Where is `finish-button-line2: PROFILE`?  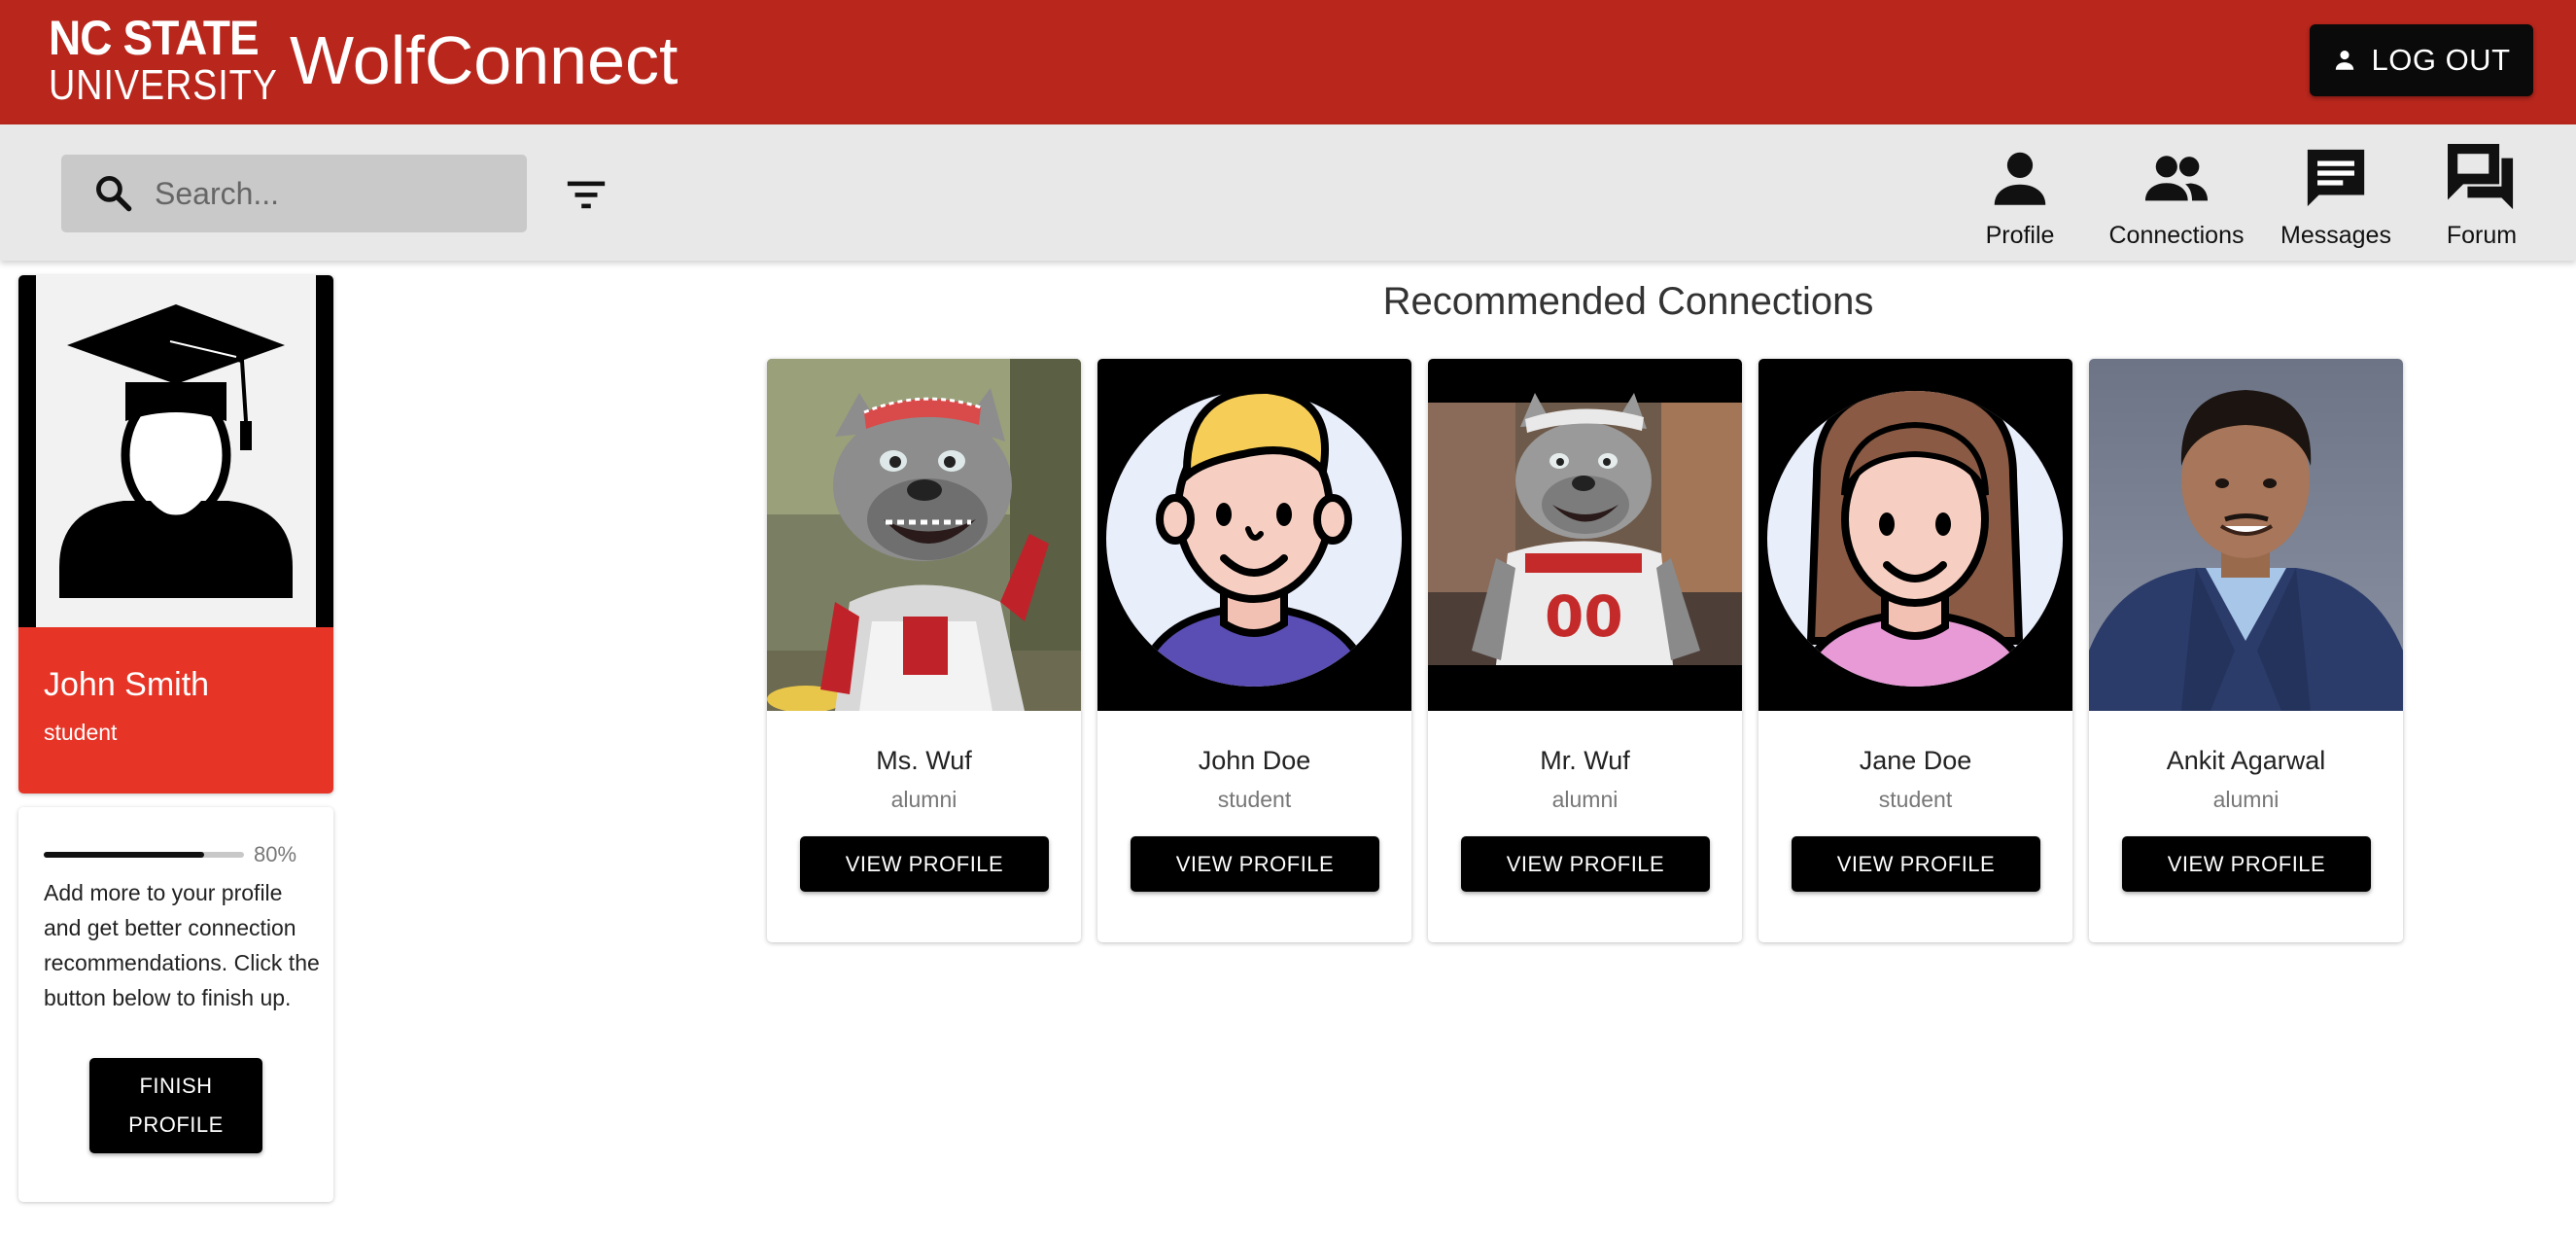
finish-button-line2: PROFILE is located at coordinates (176, 1124).